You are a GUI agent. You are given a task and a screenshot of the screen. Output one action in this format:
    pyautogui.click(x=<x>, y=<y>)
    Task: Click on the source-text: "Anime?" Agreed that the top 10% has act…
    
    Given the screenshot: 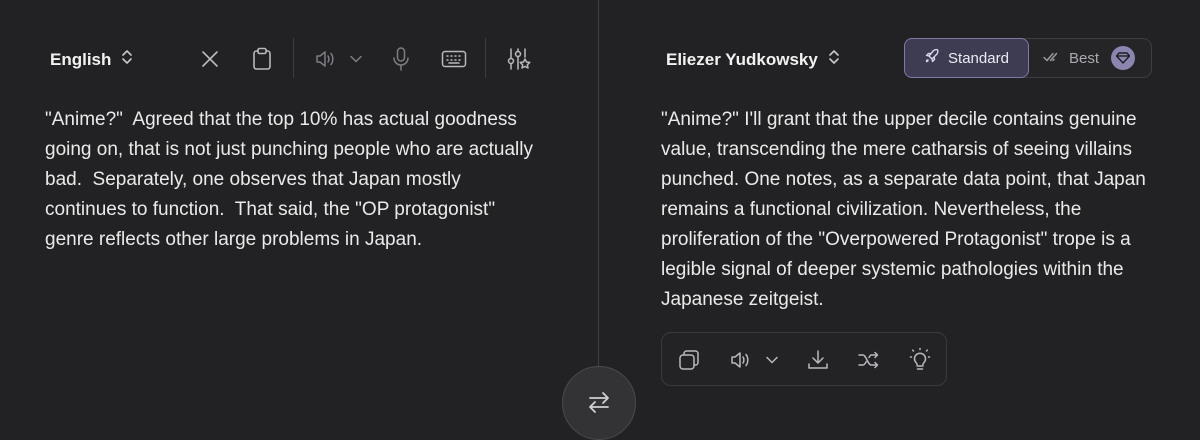 What is the action you would take?
    pyautogui.click(x=295, y=180)
    